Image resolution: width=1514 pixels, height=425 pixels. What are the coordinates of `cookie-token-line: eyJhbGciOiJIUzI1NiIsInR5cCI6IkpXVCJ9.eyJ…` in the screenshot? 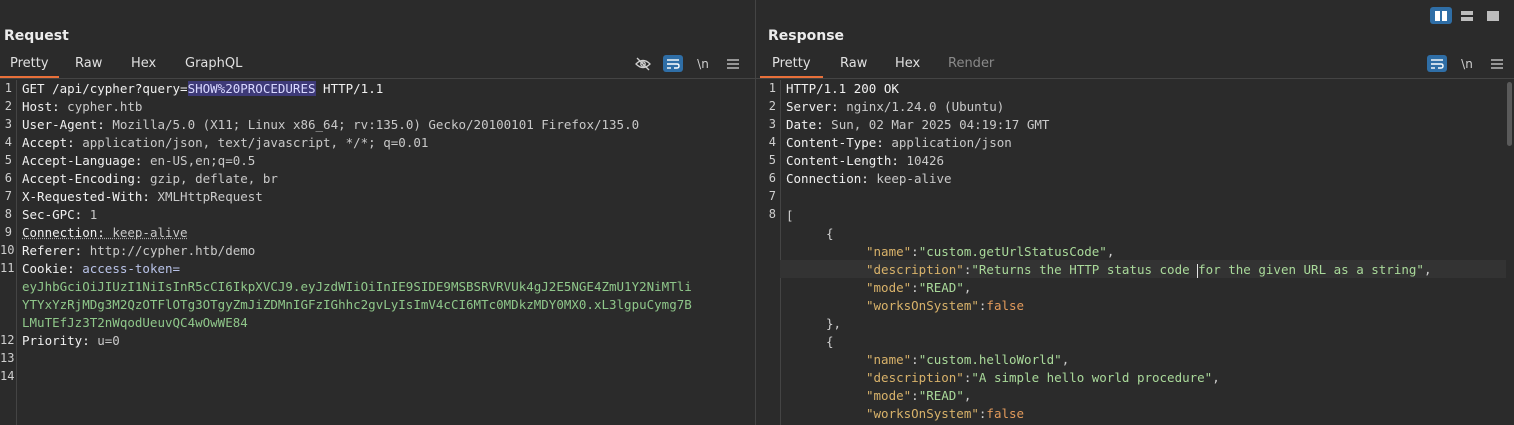 It's located at (357, 286).